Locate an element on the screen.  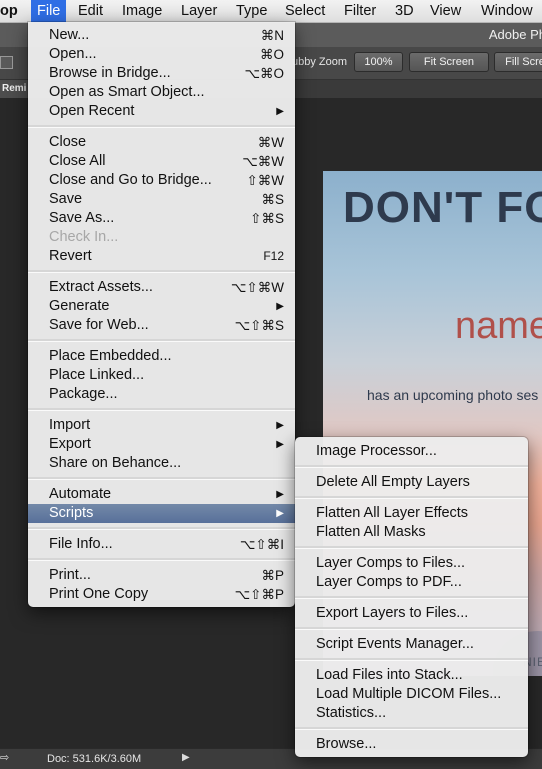
menu-item-shortcut: ⌘S is located at coordinates (272, 199).